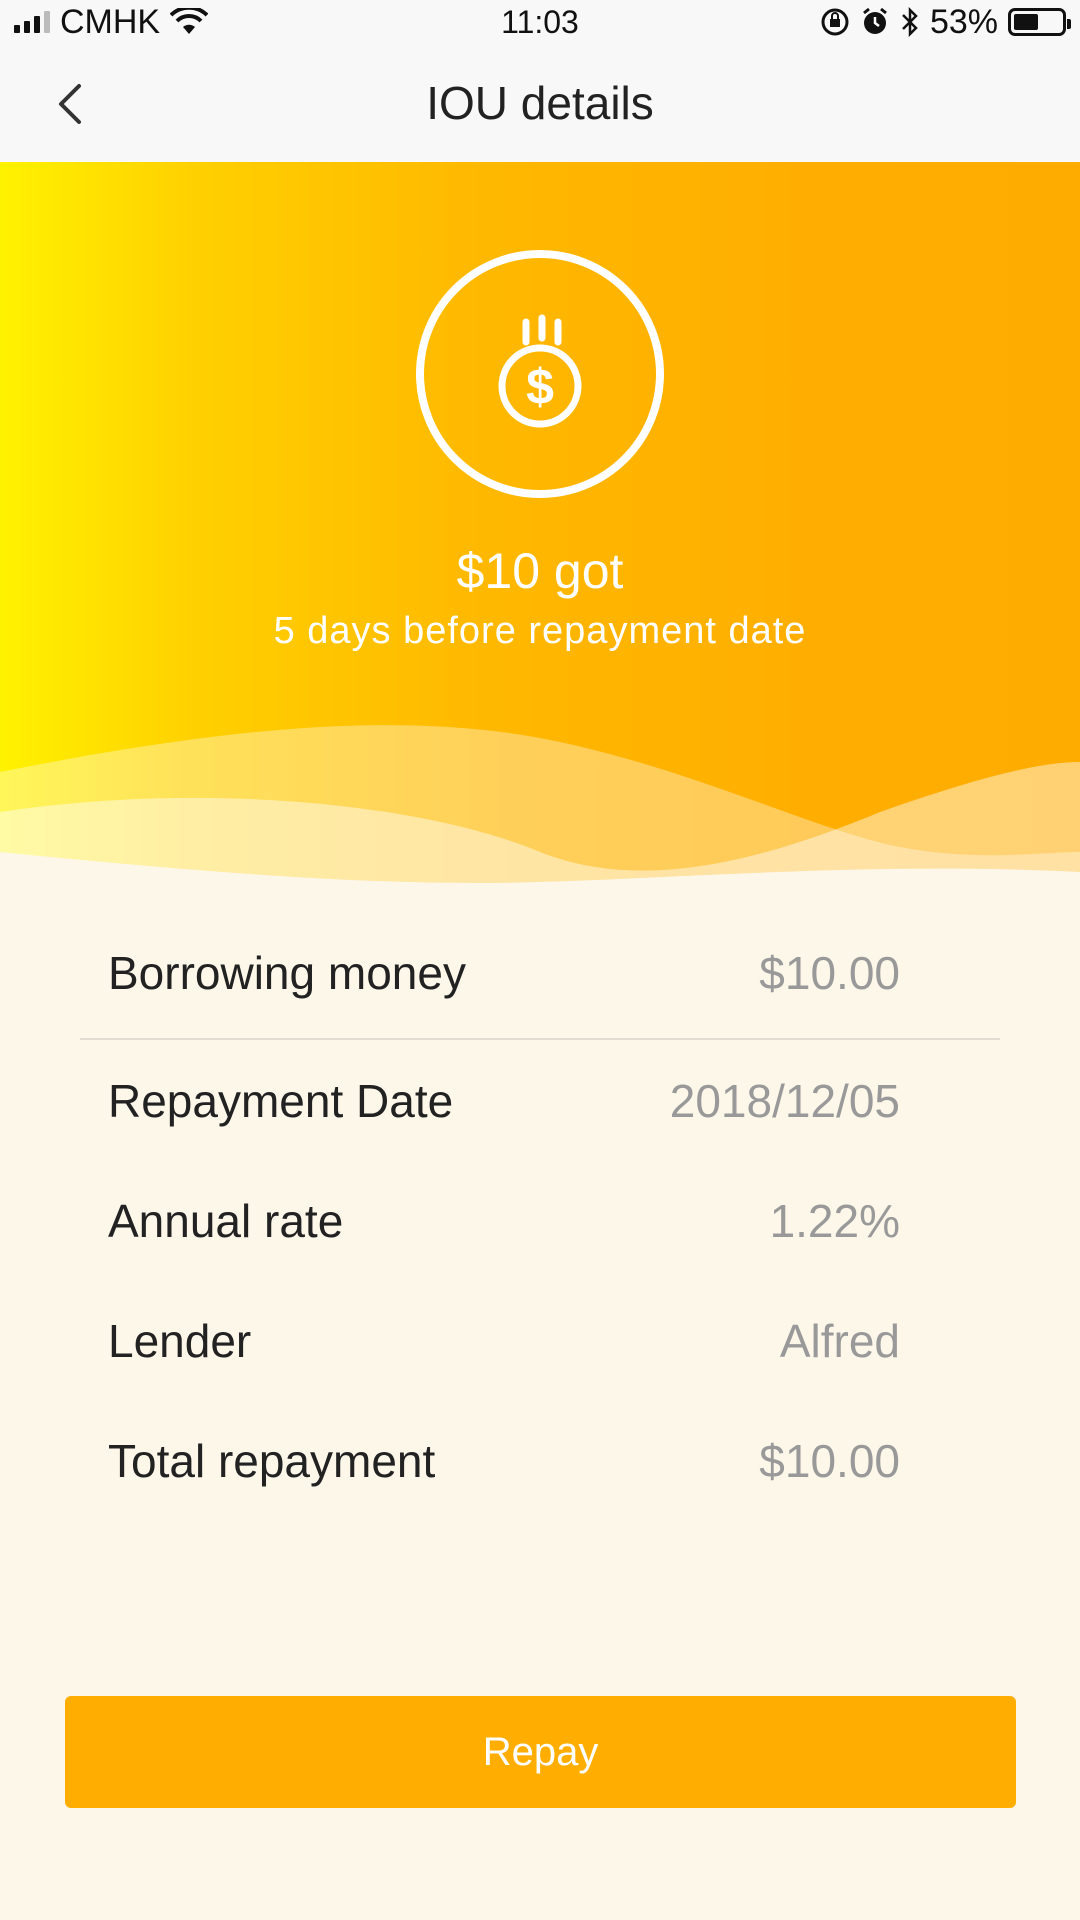 Image resolution: width=1080 pixels, height=1920 pixels. Describe the element at coordinates (834, 1221) in the screenshot. I see `detail-value: 1.22%` at that location.